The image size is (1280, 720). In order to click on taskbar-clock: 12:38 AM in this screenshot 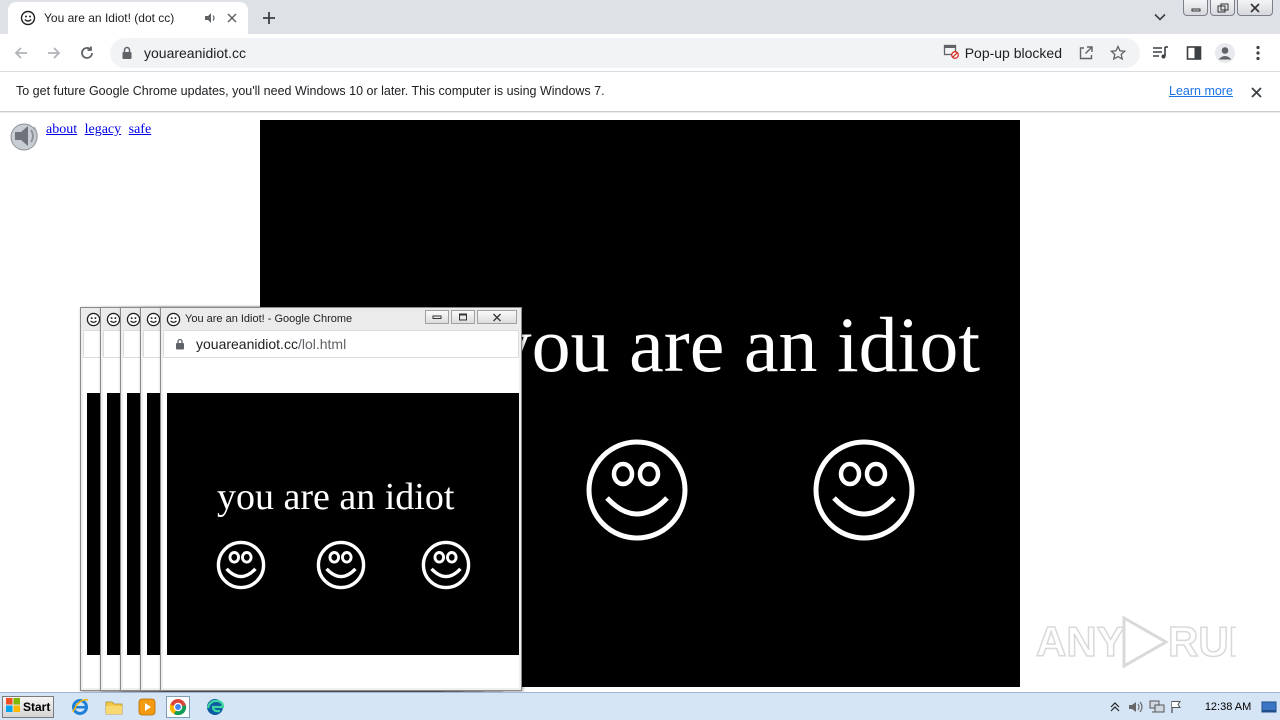, I will do `click(1228, 707)`.